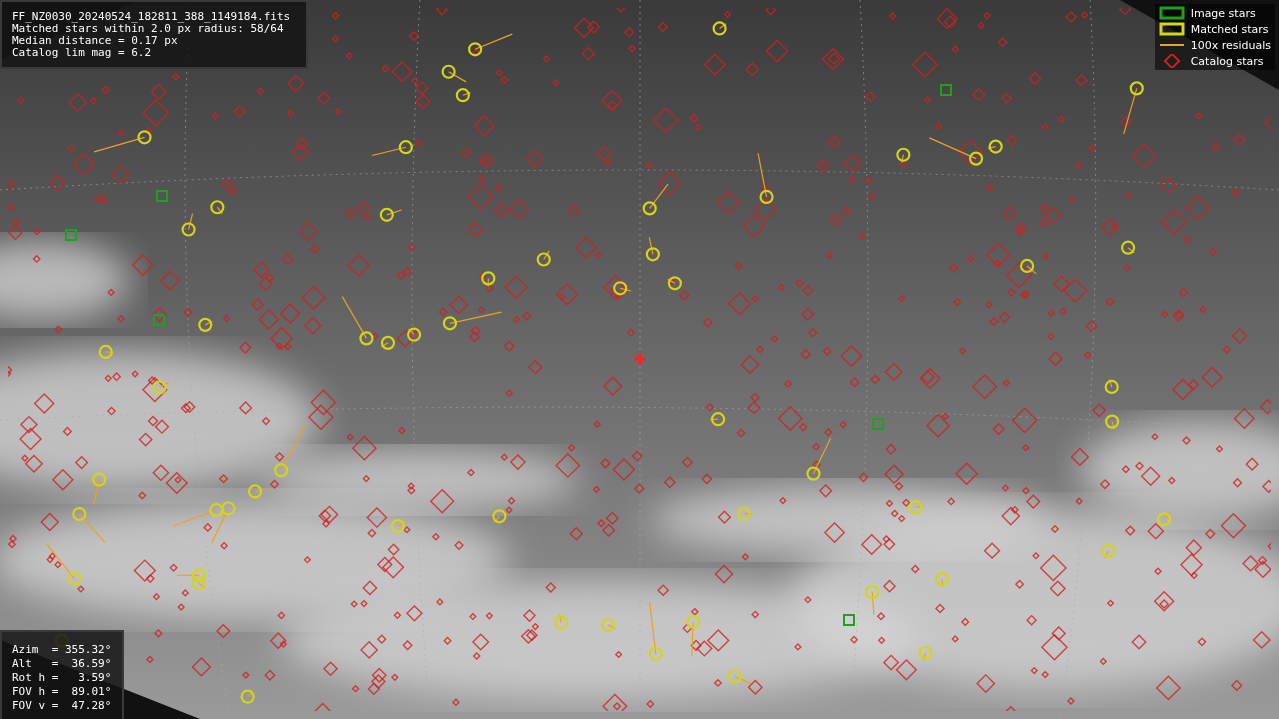 The width and height of the screenshot is (1279, 719). I want to click on pointing-text: Rot h = 3.59°, so click(62, 678).